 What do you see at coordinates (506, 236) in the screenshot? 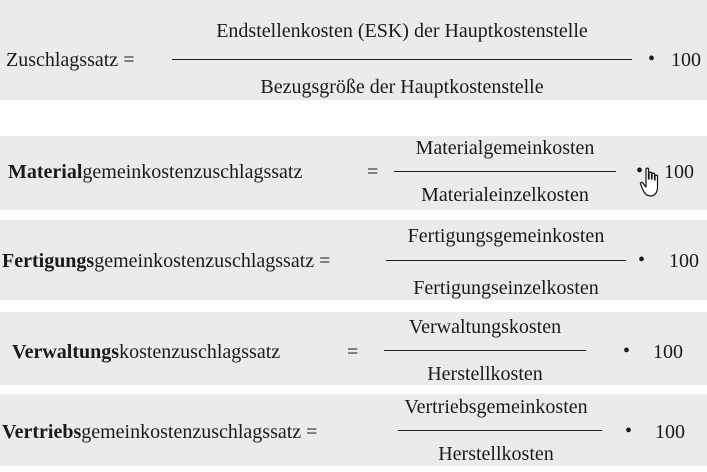
I see `formula-numerator-fertigung: Fertigungsgemeinkosten` at bounding box center [506, 236].